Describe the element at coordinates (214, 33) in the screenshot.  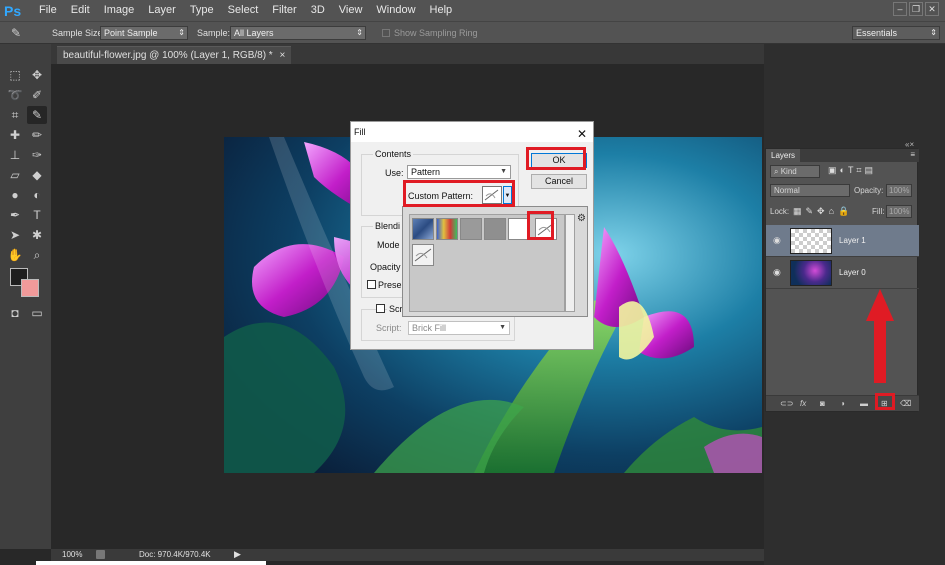
I see `sample-label: Sample:` at that location.